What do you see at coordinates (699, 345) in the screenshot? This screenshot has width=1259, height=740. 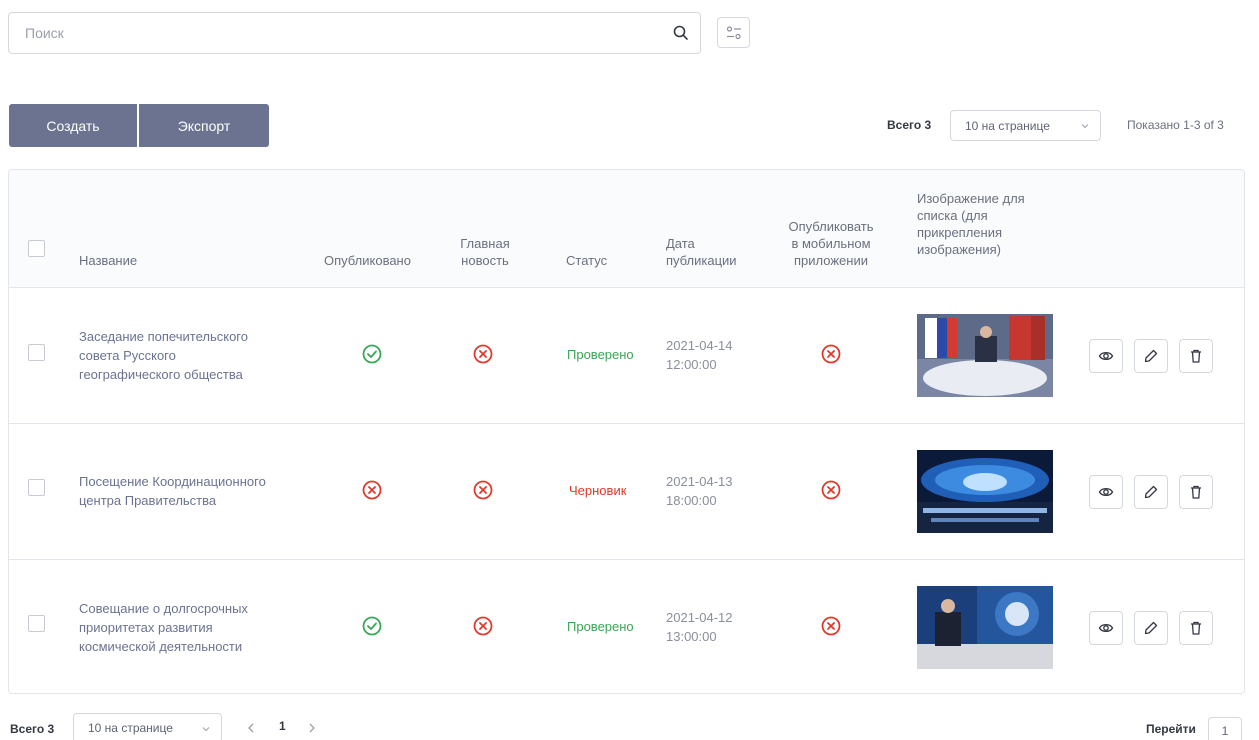 I see `publication-date-day: 2021-04-14` at bounding box center [699, 345].